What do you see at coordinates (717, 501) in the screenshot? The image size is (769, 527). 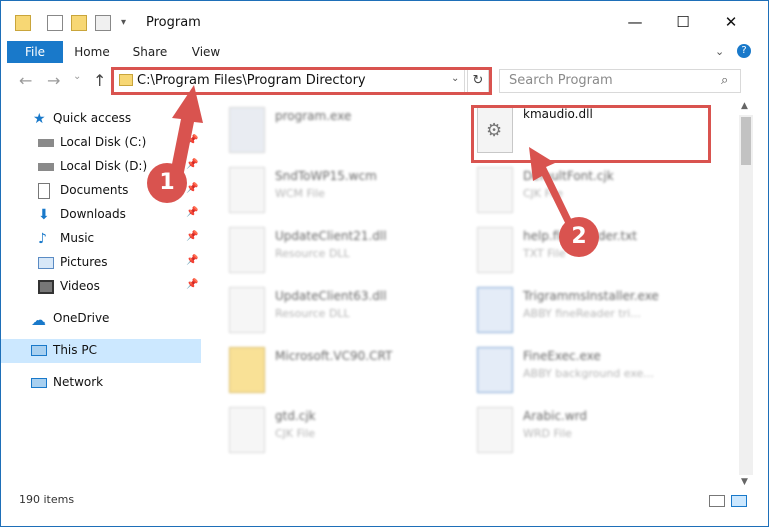 I see `details-view-icon` at bounding box center [717, 501].